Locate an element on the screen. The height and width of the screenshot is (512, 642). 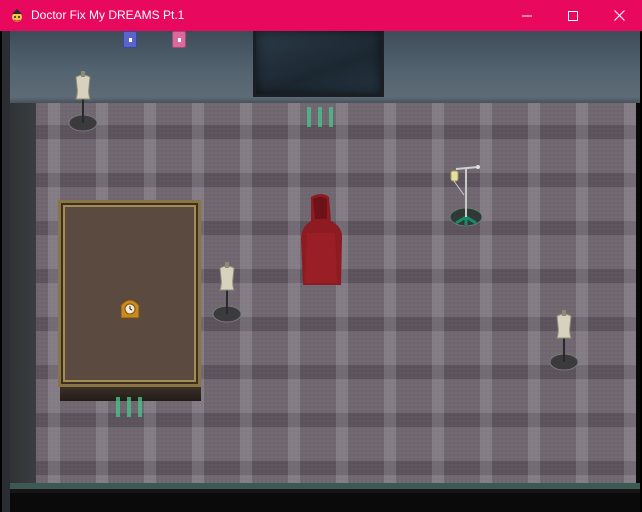
iv-drip-stand is located at coordinates (467, 195).